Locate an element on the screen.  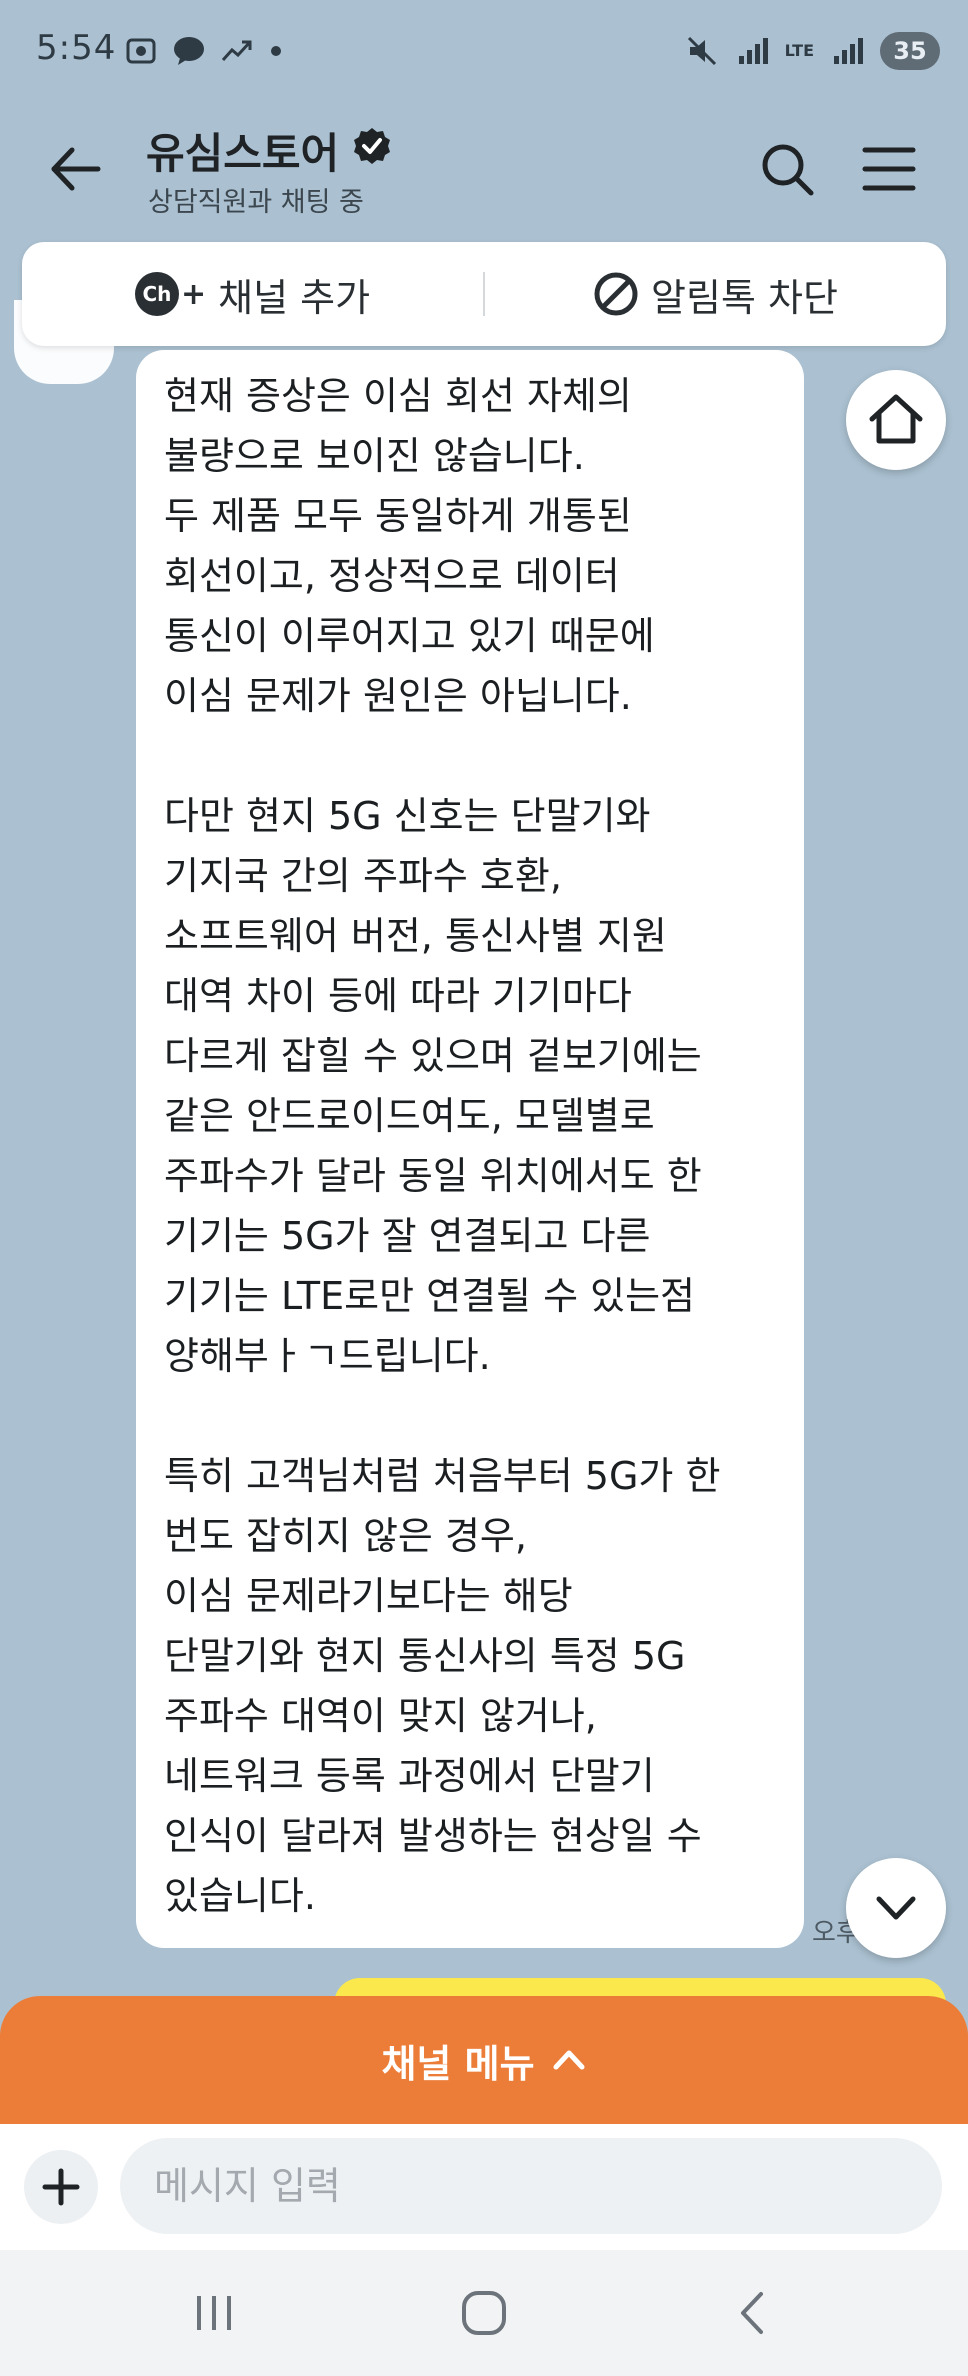
message-line: 기기는 5G가 잘 연결되고 다른 is located at coordinates (407, 1236).